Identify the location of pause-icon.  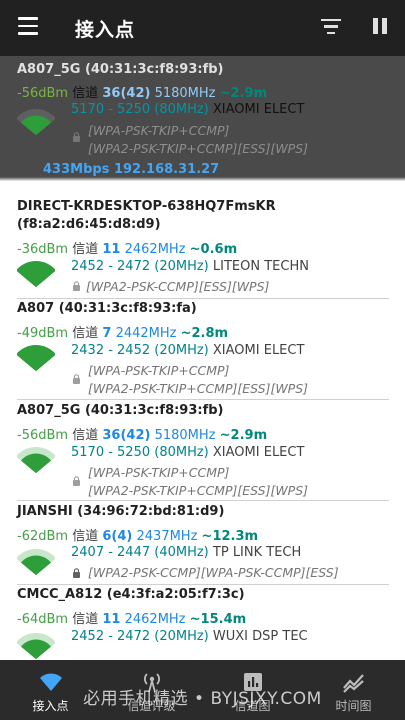
(380, 27).